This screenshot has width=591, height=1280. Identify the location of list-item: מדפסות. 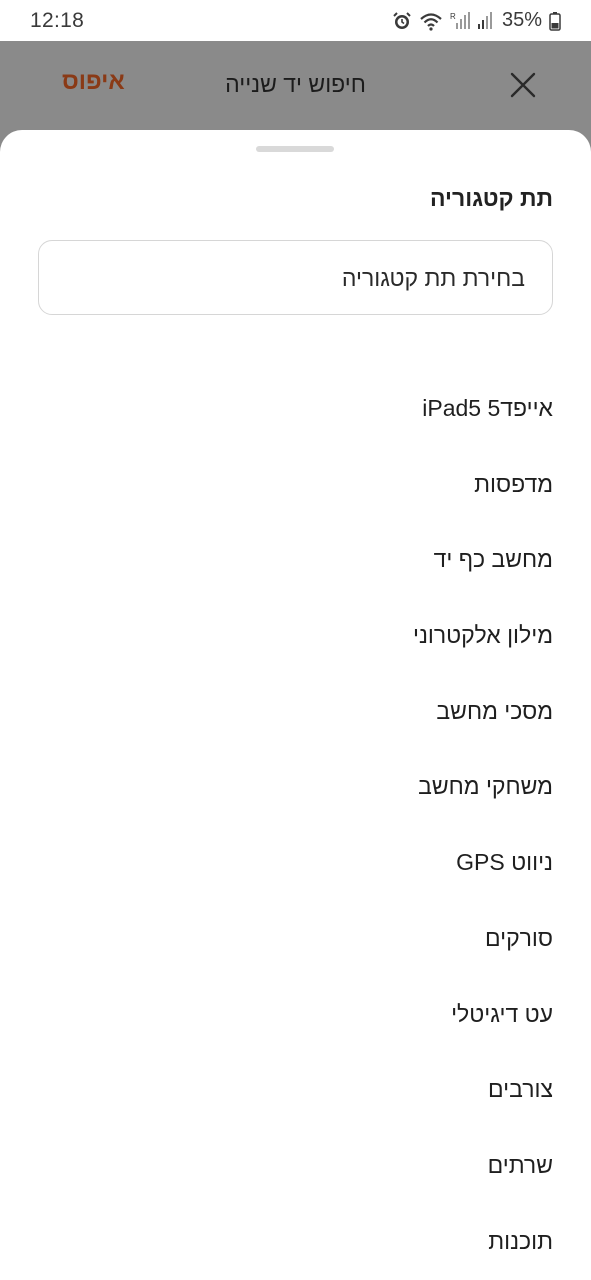
(295, 484).